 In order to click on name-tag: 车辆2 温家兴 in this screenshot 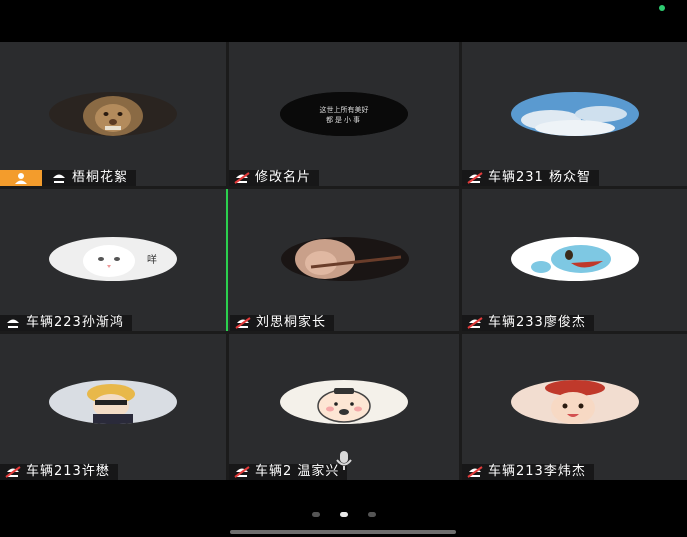, I will do `click(288, 472)`.